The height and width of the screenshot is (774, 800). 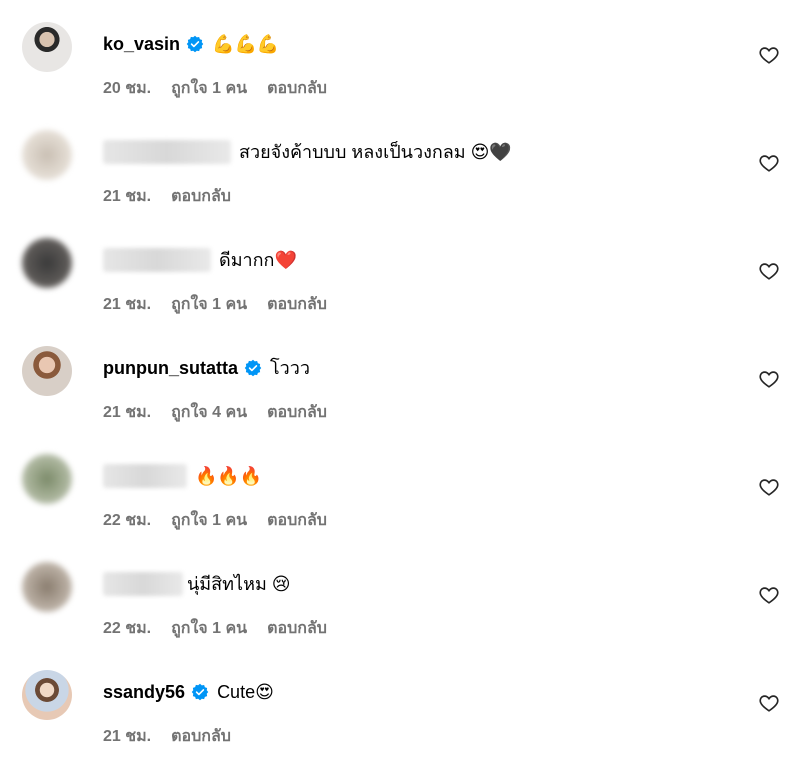 What do you see at coordinates (400, 612) in the screenshot?
I see `comment-item: นุ่มีสิทไหม 😢 22 ชม. ถูกใจ 1 คน ตอบกลับ` at bounding box center [400, 612].